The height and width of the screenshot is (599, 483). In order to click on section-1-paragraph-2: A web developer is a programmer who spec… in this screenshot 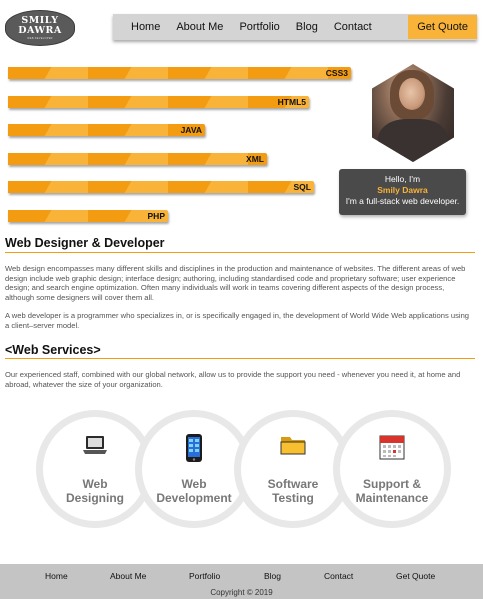, I will do `click(237, 320)`.